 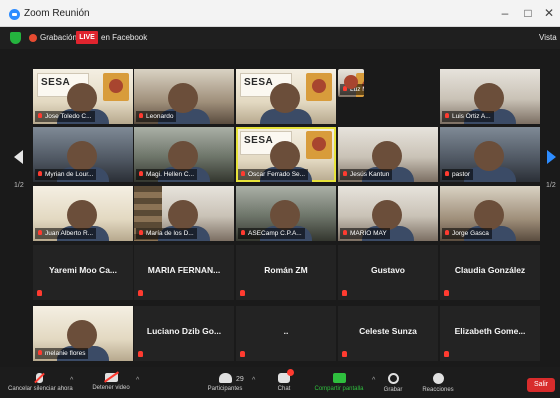 I want to click on participant-tile: Celeste Sunza, so click(x=388, y=333).